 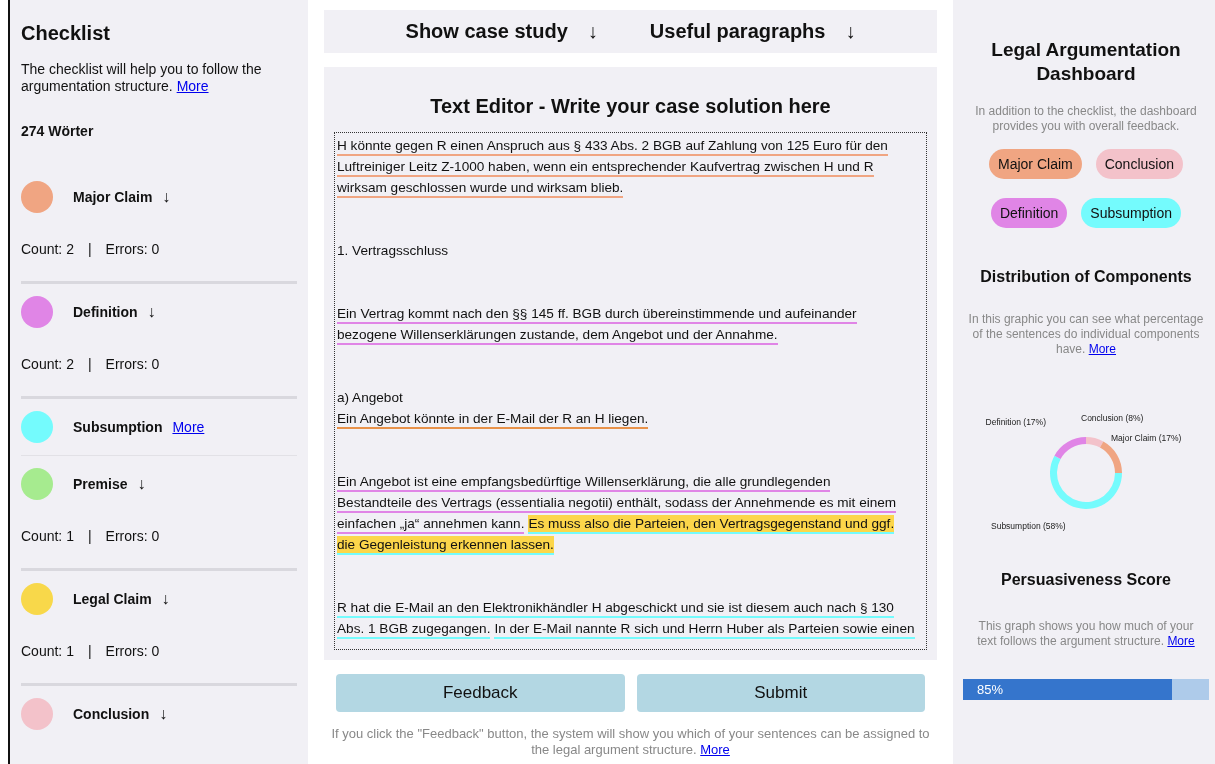 What do you see at coordinates (1146, 438) in the screenshot?
I see `slice-label: Major Claim (17%)` at bounding box center [1146, 438].